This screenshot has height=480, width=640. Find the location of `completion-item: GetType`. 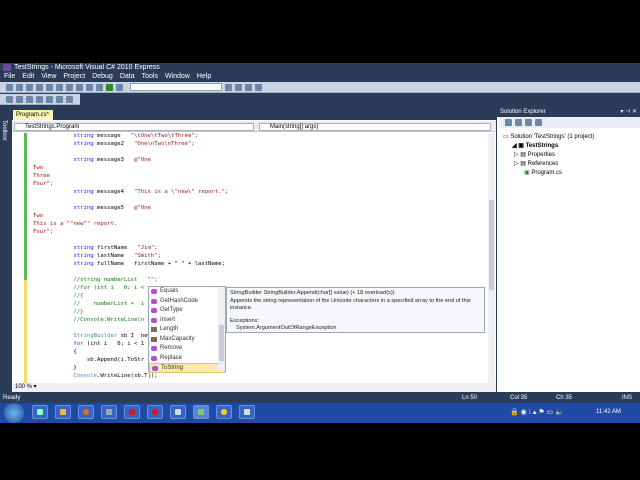

completion-item: GetType is located at coordinates (187, 311).